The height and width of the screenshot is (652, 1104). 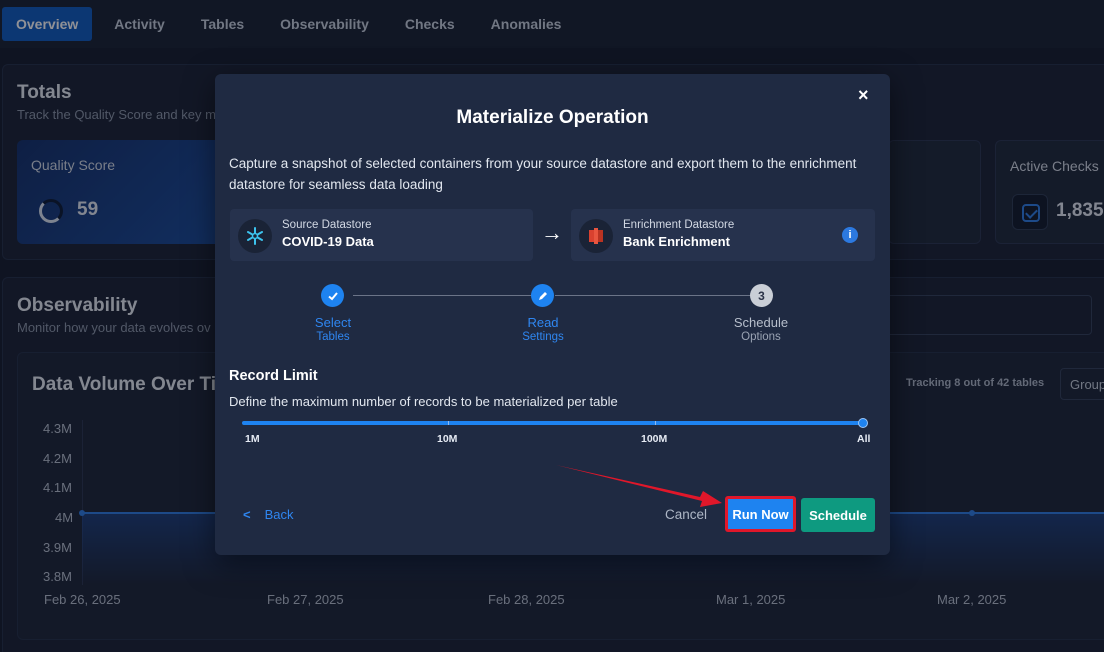 I want to click on enrichment-datastore-card: Enrichment Datastore Bank Enrichment, so click(x=723, y=235).